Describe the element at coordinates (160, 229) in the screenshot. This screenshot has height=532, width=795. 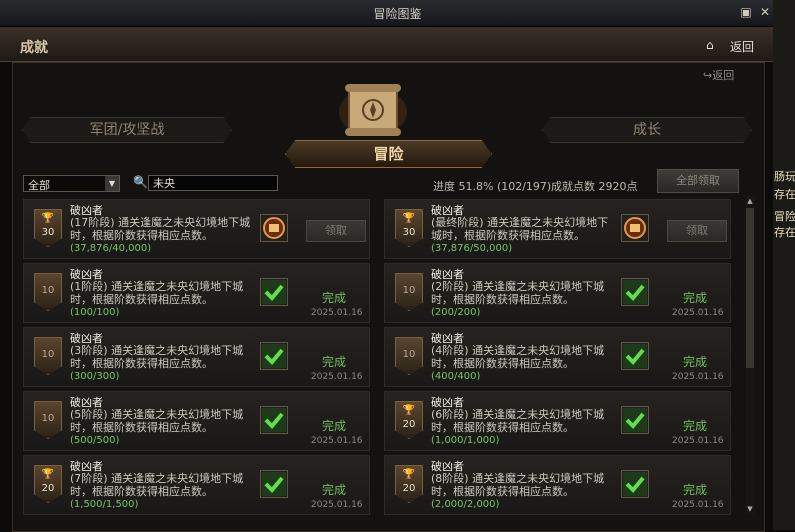
I see `achievement-desc: (17阶段) 通关逢魔之未央幻境地下城时，根据阶数获得相应点数。` at that location.